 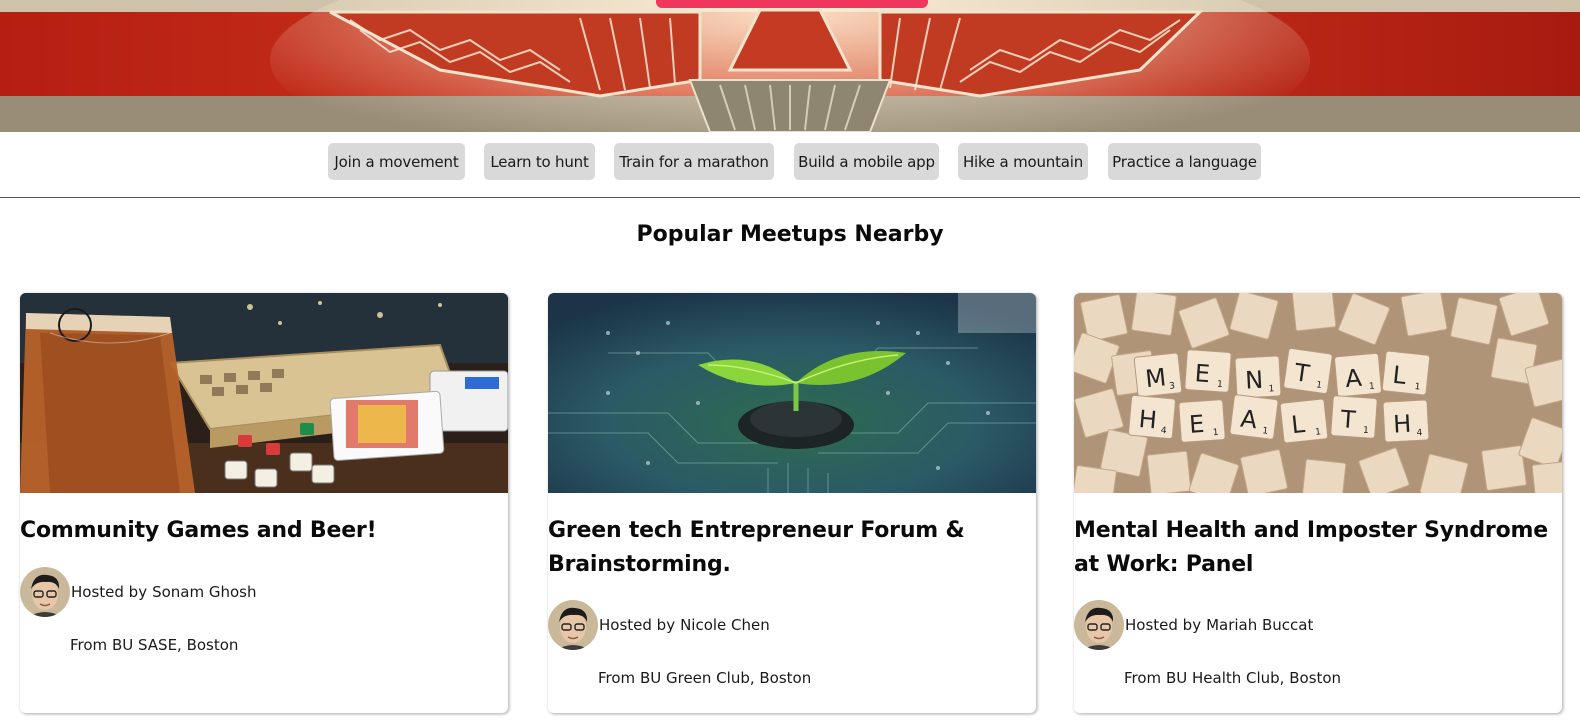 I want to click on organization-line: From BU Health Club, Boston, so click(x=1232, y=678).